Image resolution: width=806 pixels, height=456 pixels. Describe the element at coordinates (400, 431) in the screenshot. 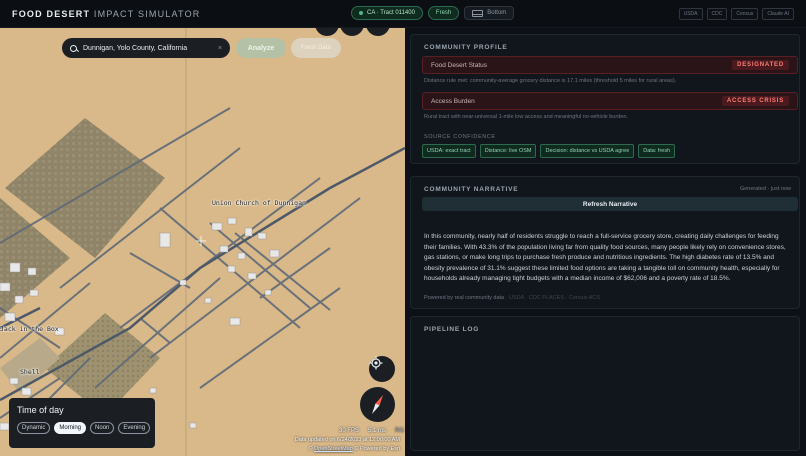

I see `rg-readout: RG` at that location.